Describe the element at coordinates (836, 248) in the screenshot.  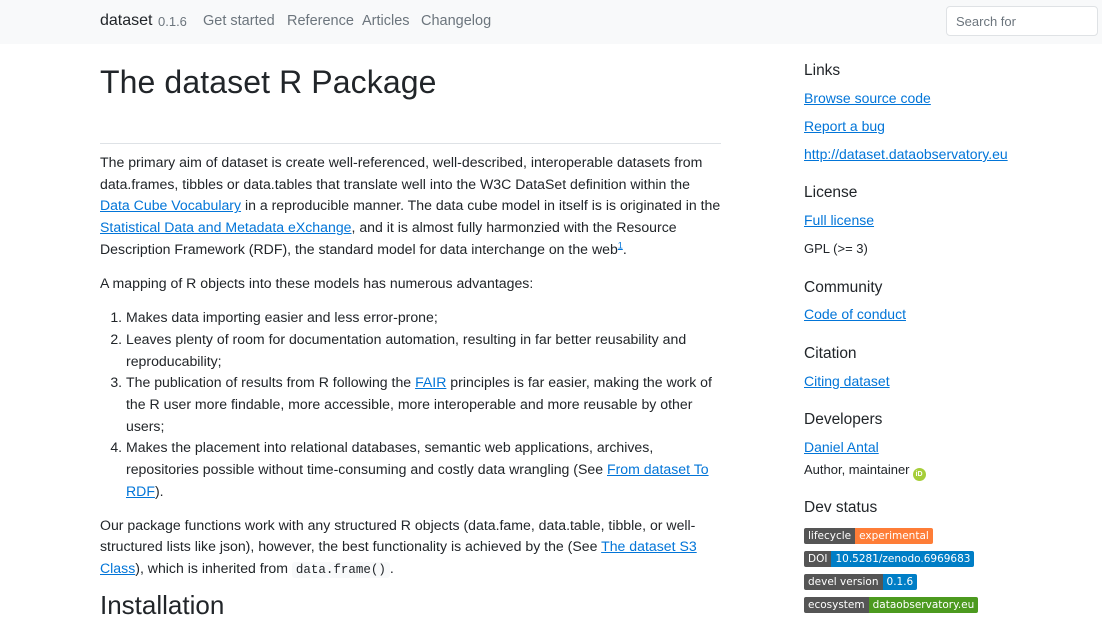
I see `license-text: GPL (>= 3)` at that location.